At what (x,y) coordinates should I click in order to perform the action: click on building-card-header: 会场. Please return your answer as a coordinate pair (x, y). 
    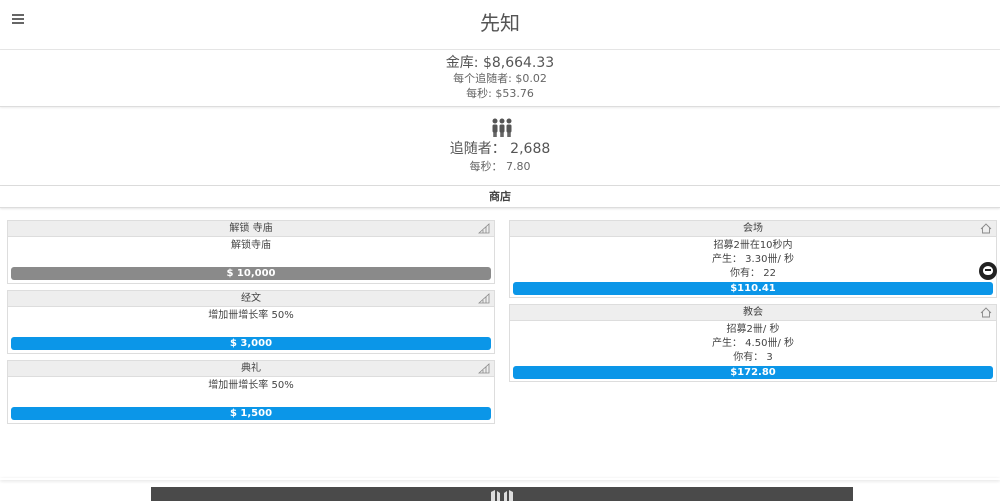
    Looking at the image, I should click on (753, 229).